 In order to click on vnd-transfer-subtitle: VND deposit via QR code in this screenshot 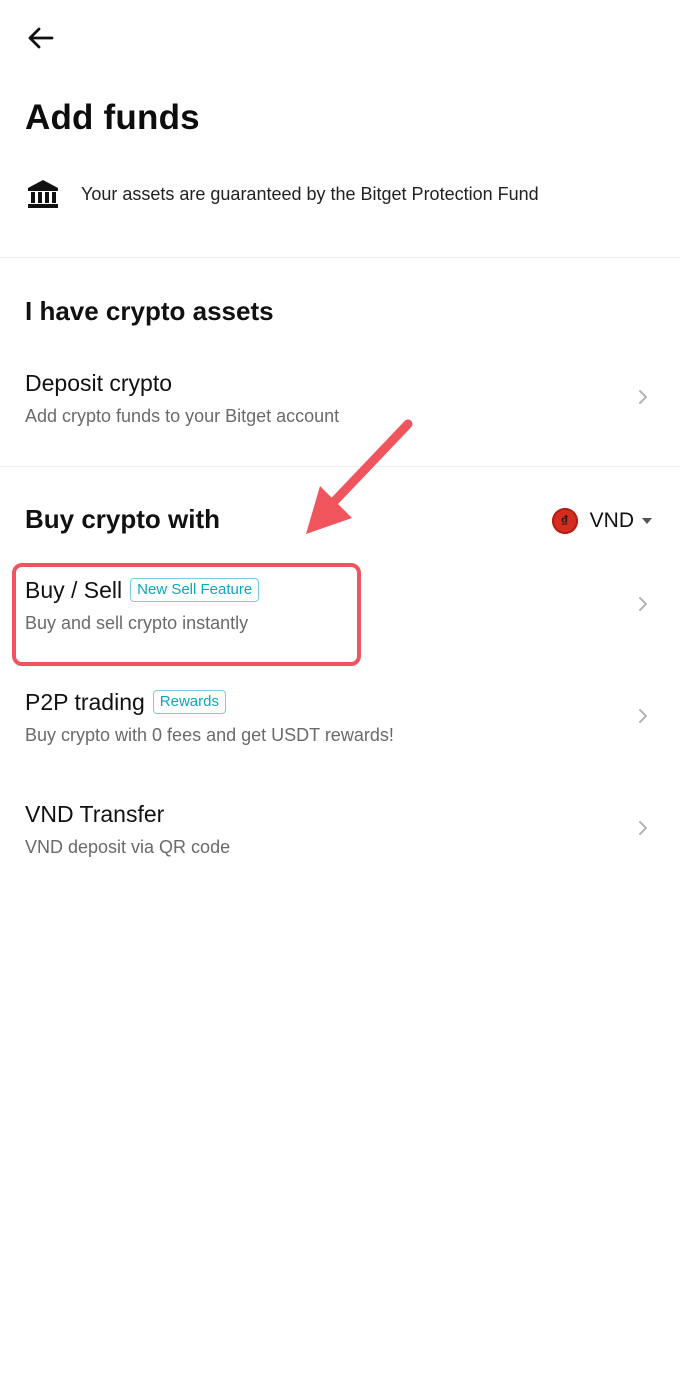, I will do `click(128, 847)`.